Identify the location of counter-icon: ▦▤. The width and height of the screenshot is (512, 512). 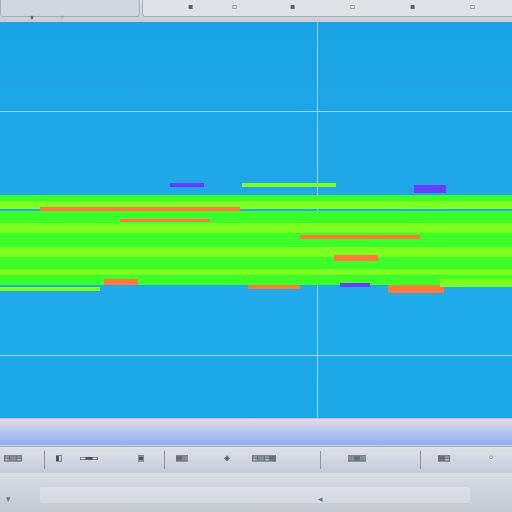
(444, 459).